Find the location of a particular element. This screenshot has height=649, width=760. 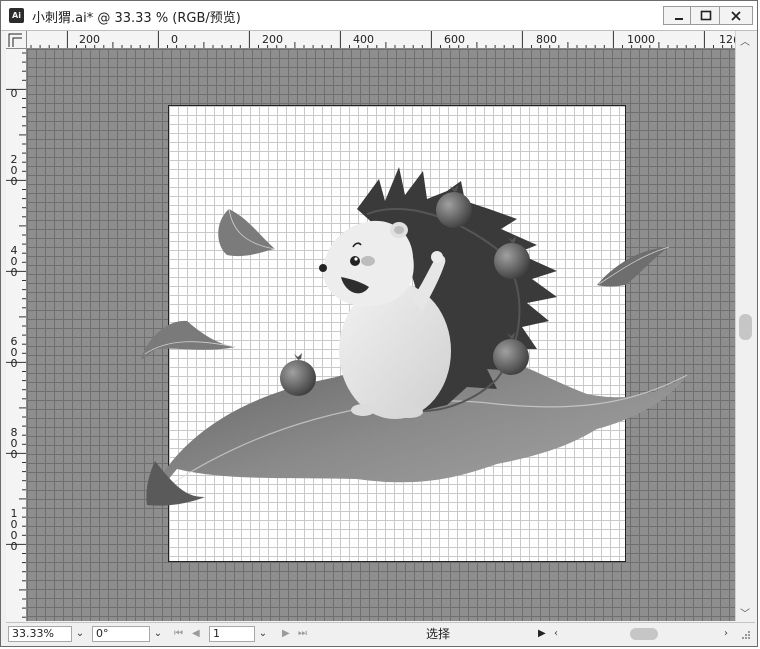

minimize-icon is located at coordinates (679, 18).